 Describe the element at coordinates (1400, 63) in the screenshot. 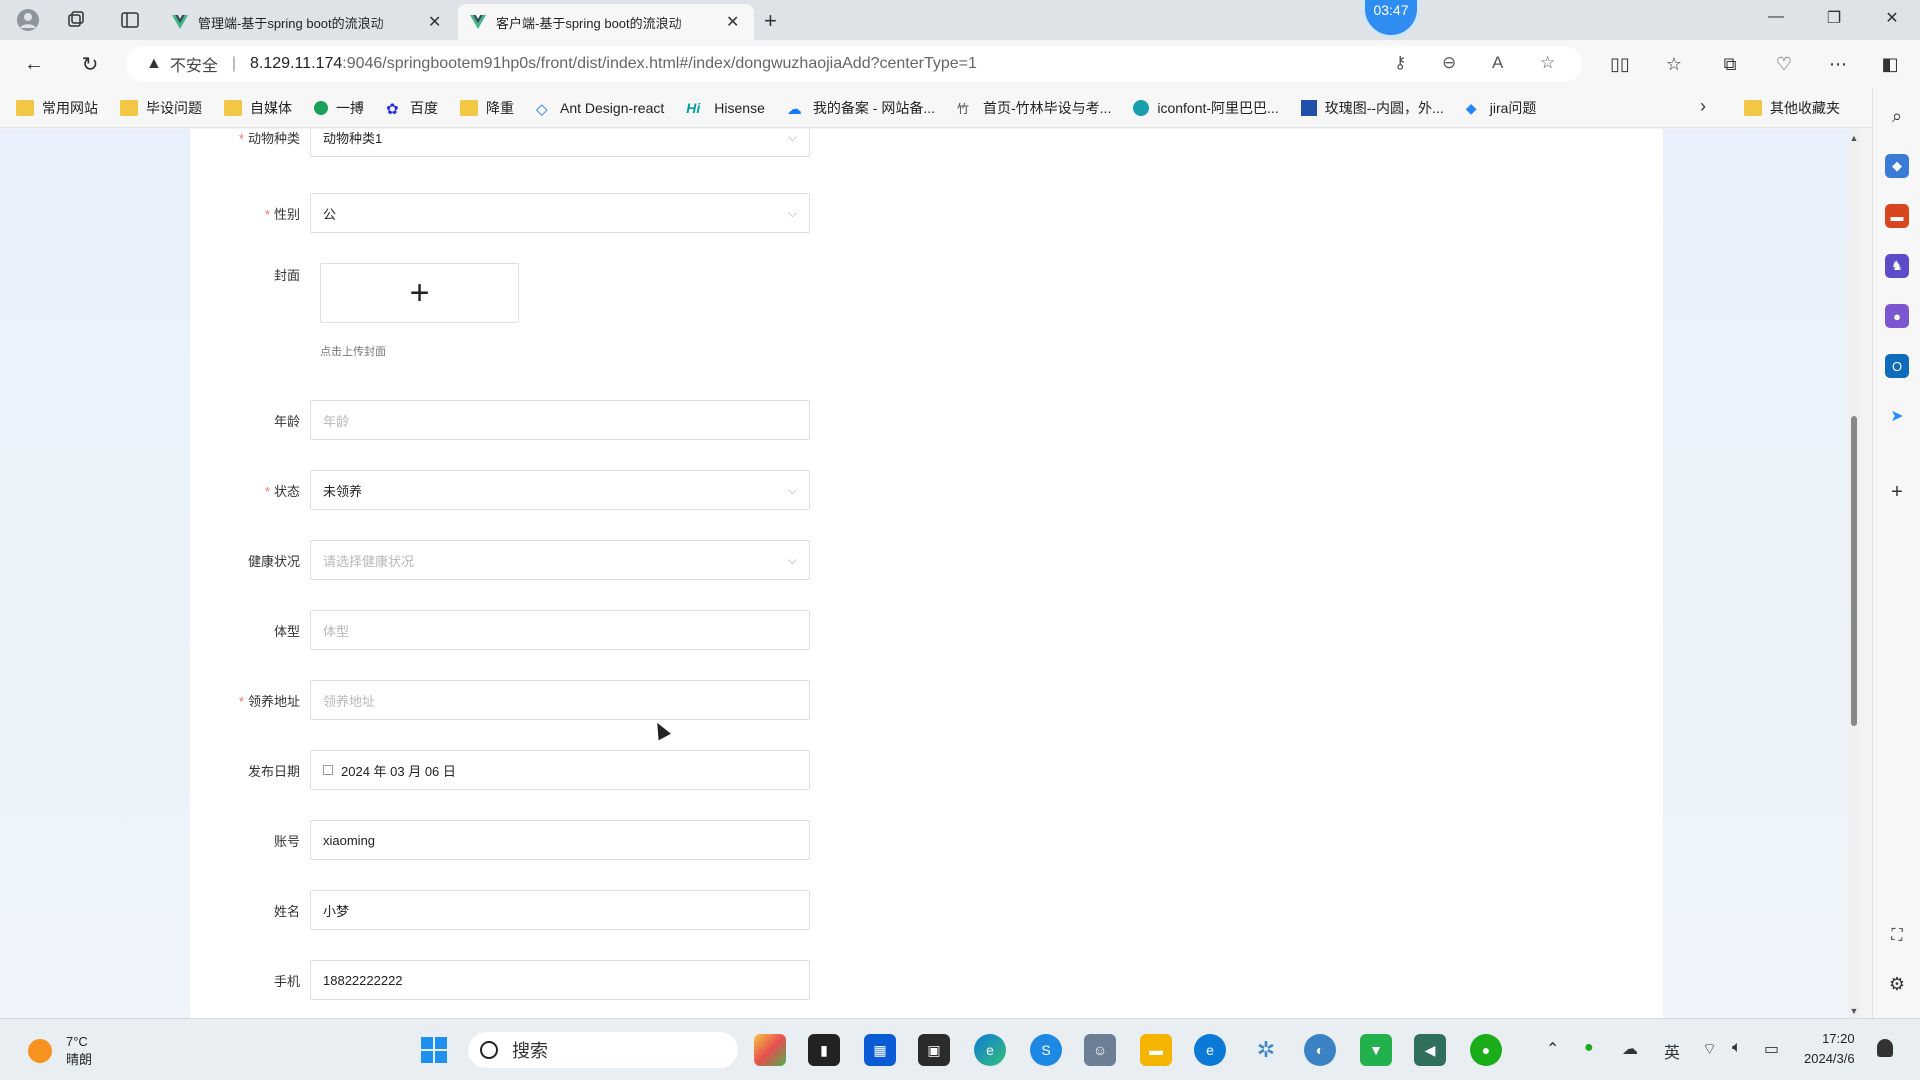

I see `password-key-icon: ⚷` at that location.